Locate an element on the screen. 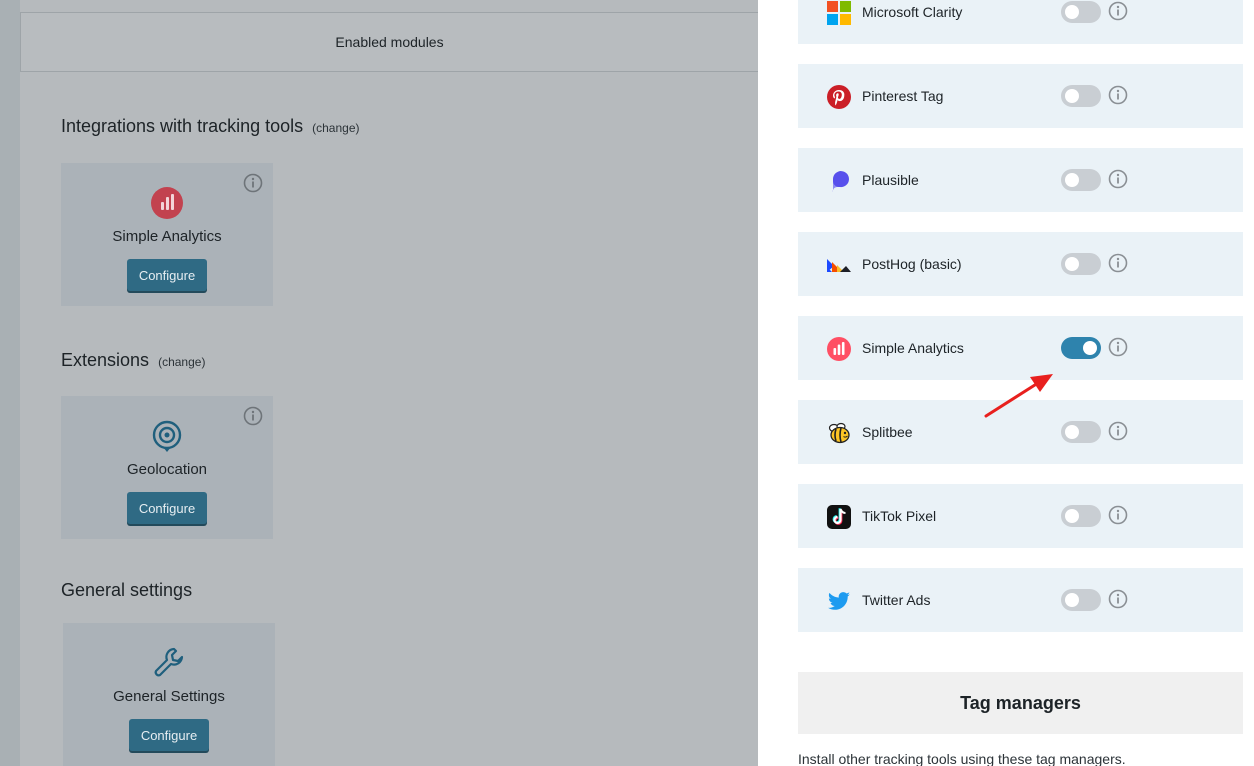  tool-row-simple-analytics: Simple Analytics is located at coordinates (1020, 348).